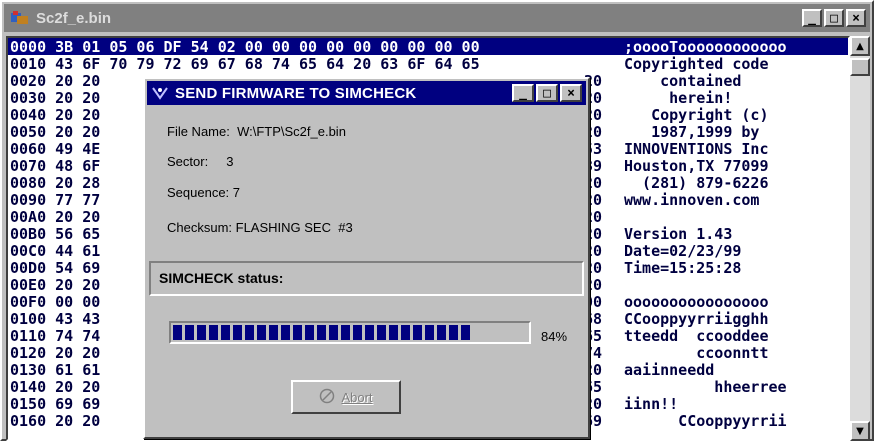  Describe the element at coordinates (256, 131) in the screenshot. I see `file-name-text: File Name: W:\FTP\Sc2f_e.bin` at that location.